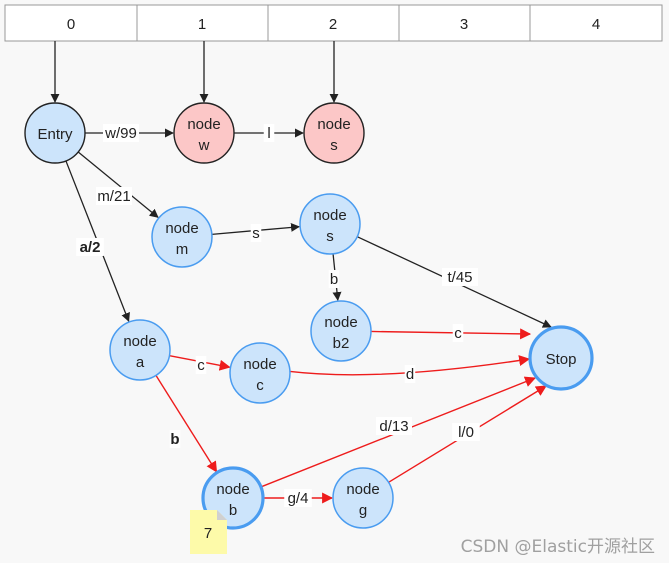 This screenshot has width=669, height=563. I want to click on node-label: Entry, so click(55, 134).